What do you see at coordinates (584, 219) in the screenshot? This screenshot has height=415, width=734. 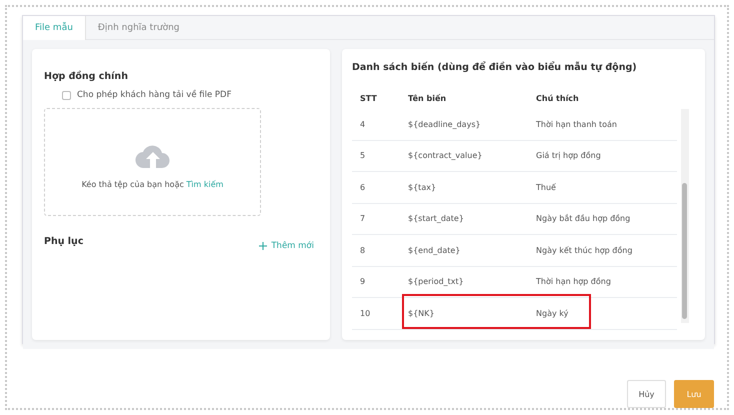 I see `table-cell-text: Ngày bắt đầu hợp đồng` at bounding box center [584, 219].